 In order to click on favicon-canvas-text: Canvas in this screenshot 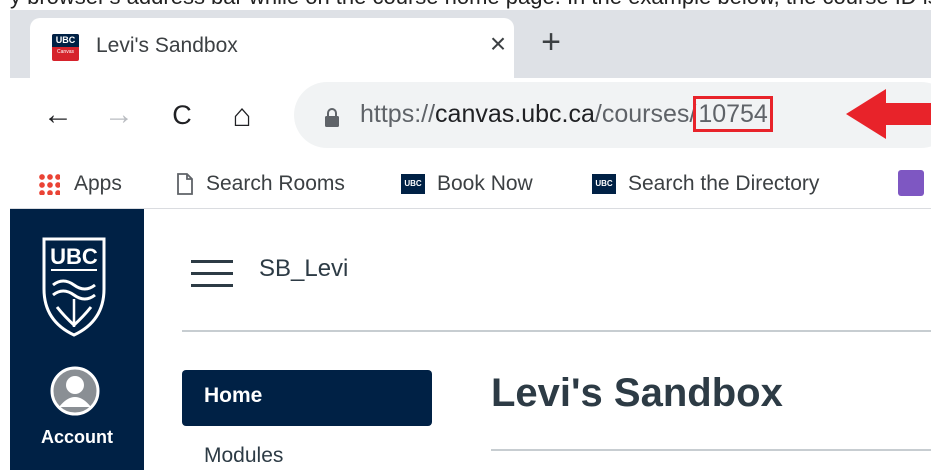, I will do `click(65, 52)`.